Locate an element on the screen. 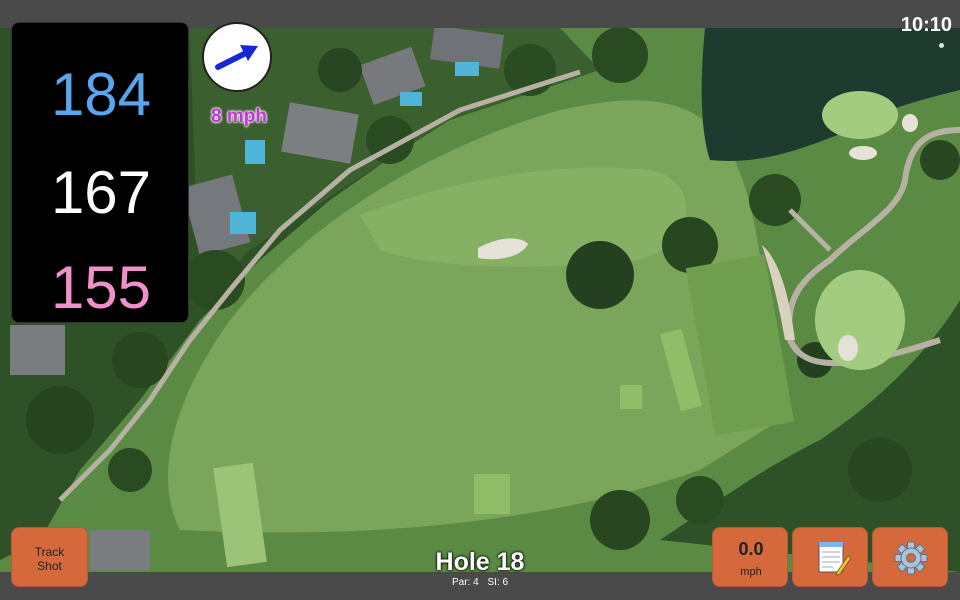 The image size is (960, 600). track-shot-button: Track Shot is located at coordinates (49, 557).